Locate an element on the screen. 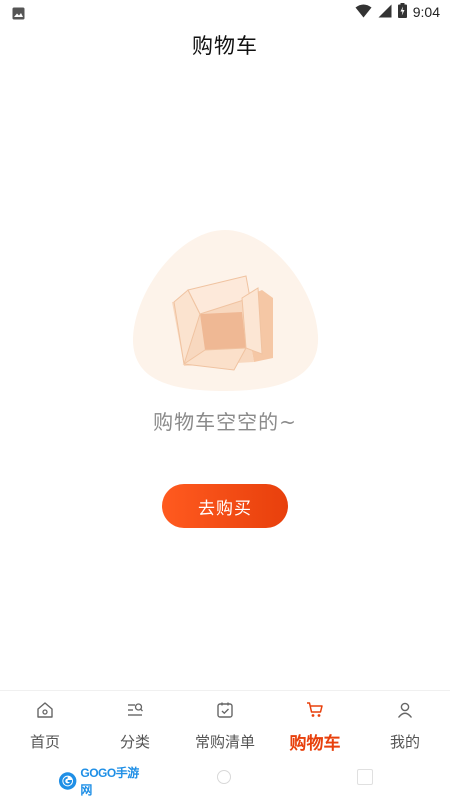 The image size is (450, 800). watermark-icon is located at coordinates (67, 781).